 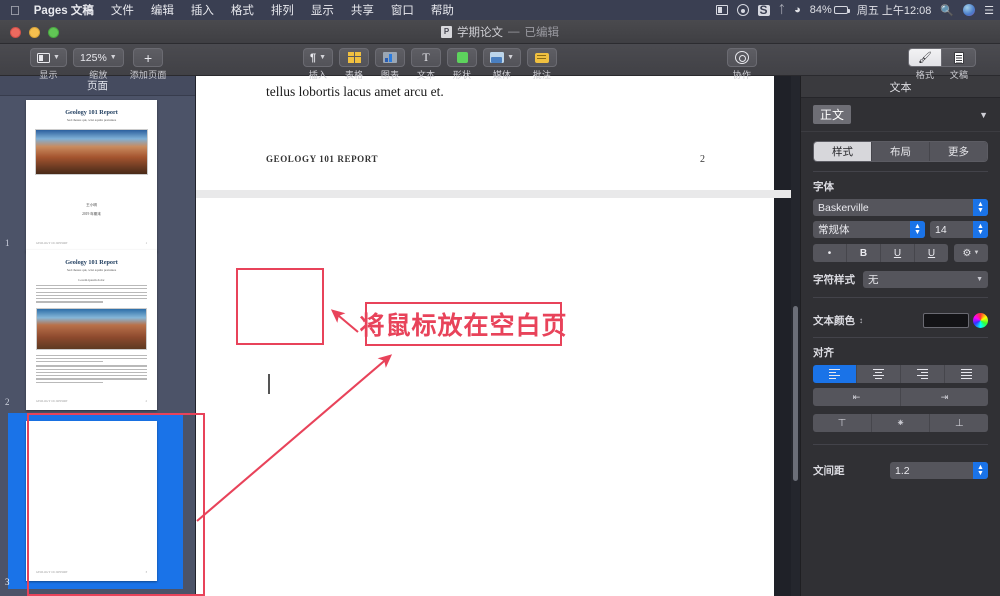 I want to click on menu-item-pages: Pages 文稿, so click(x=64, y=10).